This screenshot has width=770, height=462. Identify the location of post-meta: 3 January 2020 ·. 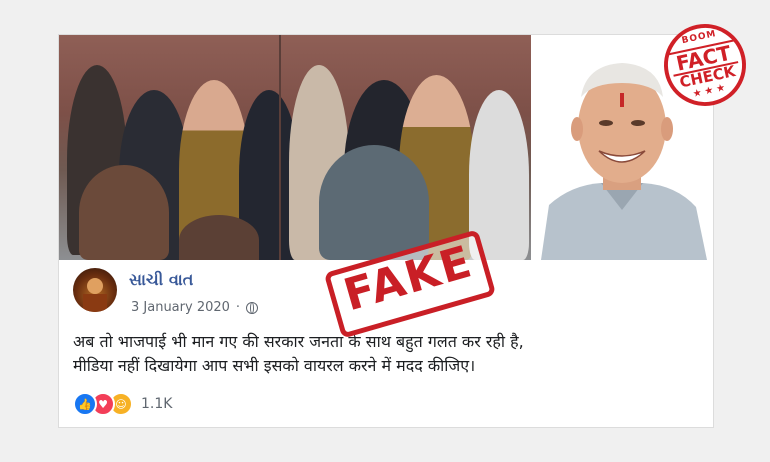
(195, 307).